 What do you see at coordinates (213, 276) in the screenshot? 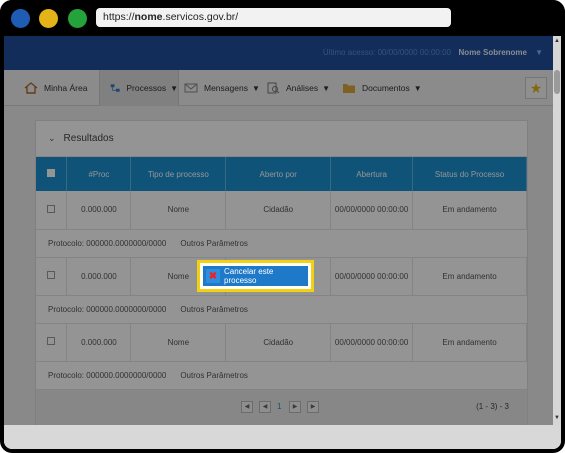
I see `cancel-x-icon: ✖` at bounding box center [213, 276].